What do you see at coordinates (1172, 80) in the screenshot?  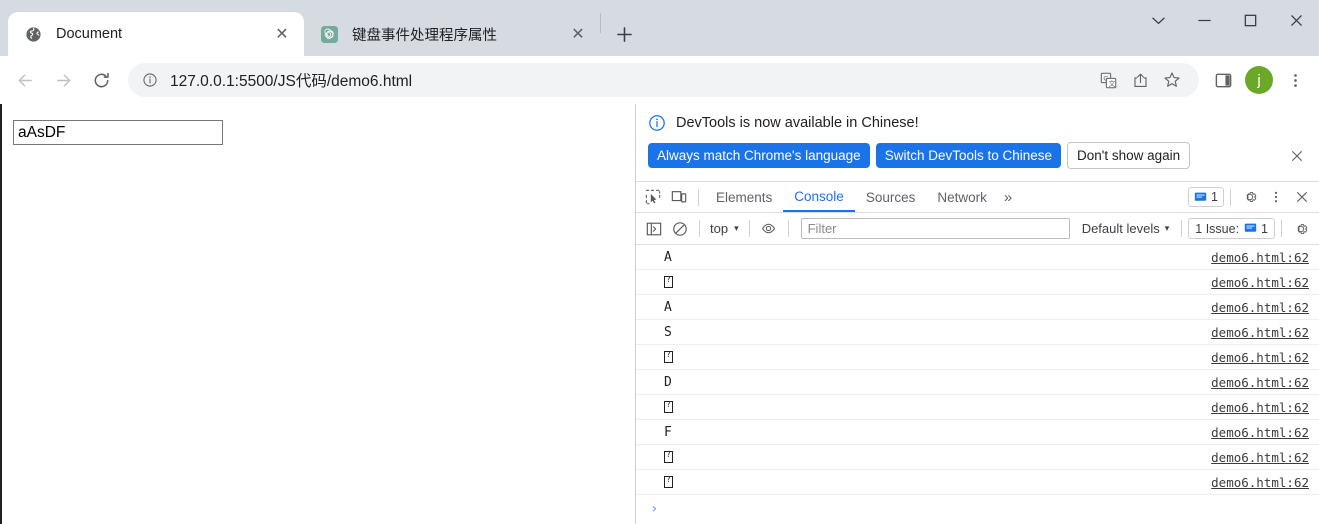 I see `star-icon` at bounding box center [1172, 80].